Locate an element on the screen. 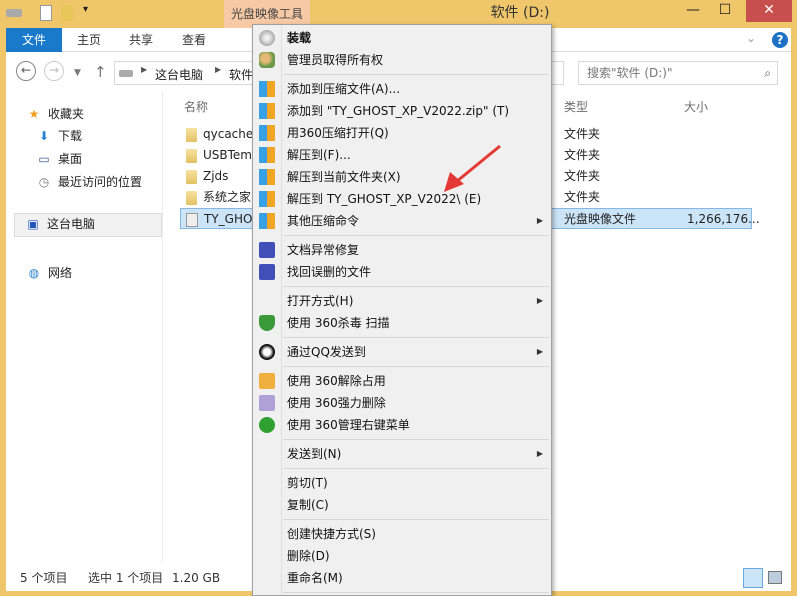  annotation-arrow is located at coordinates (472, 168).